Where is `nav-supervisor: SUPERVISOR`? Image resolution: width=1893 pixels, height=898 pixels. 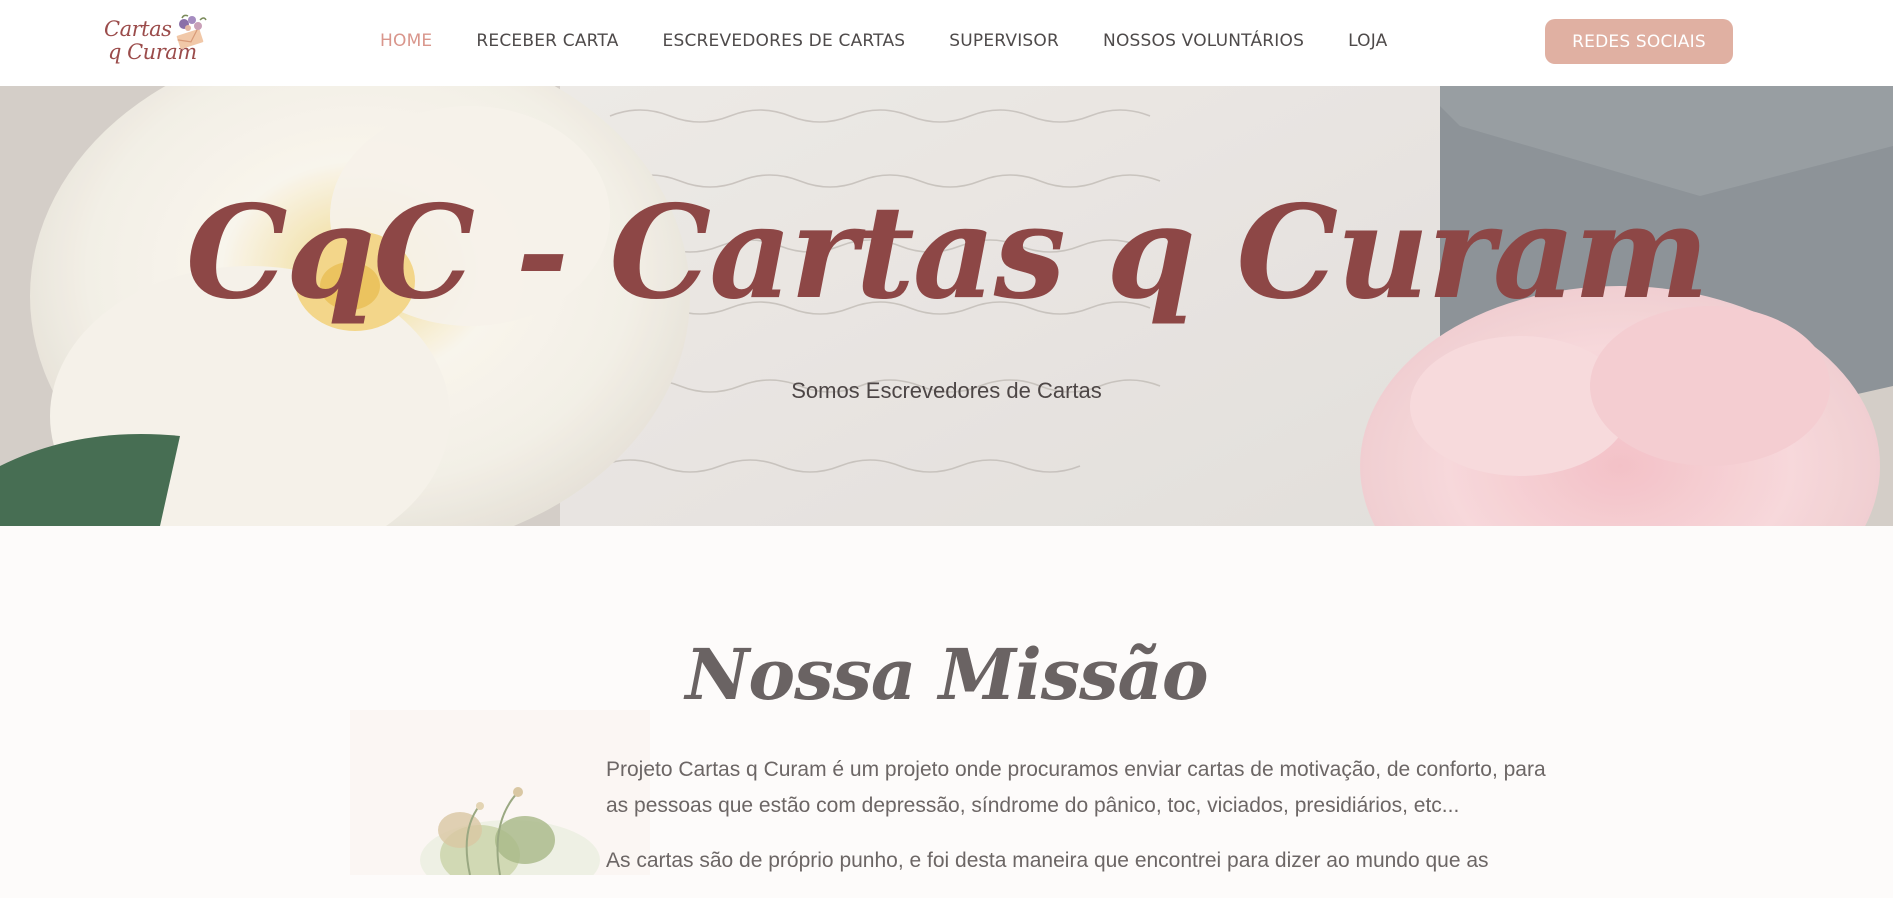
nav-supervisor: SUPERVISOR is located at coordinates (1004, 41).